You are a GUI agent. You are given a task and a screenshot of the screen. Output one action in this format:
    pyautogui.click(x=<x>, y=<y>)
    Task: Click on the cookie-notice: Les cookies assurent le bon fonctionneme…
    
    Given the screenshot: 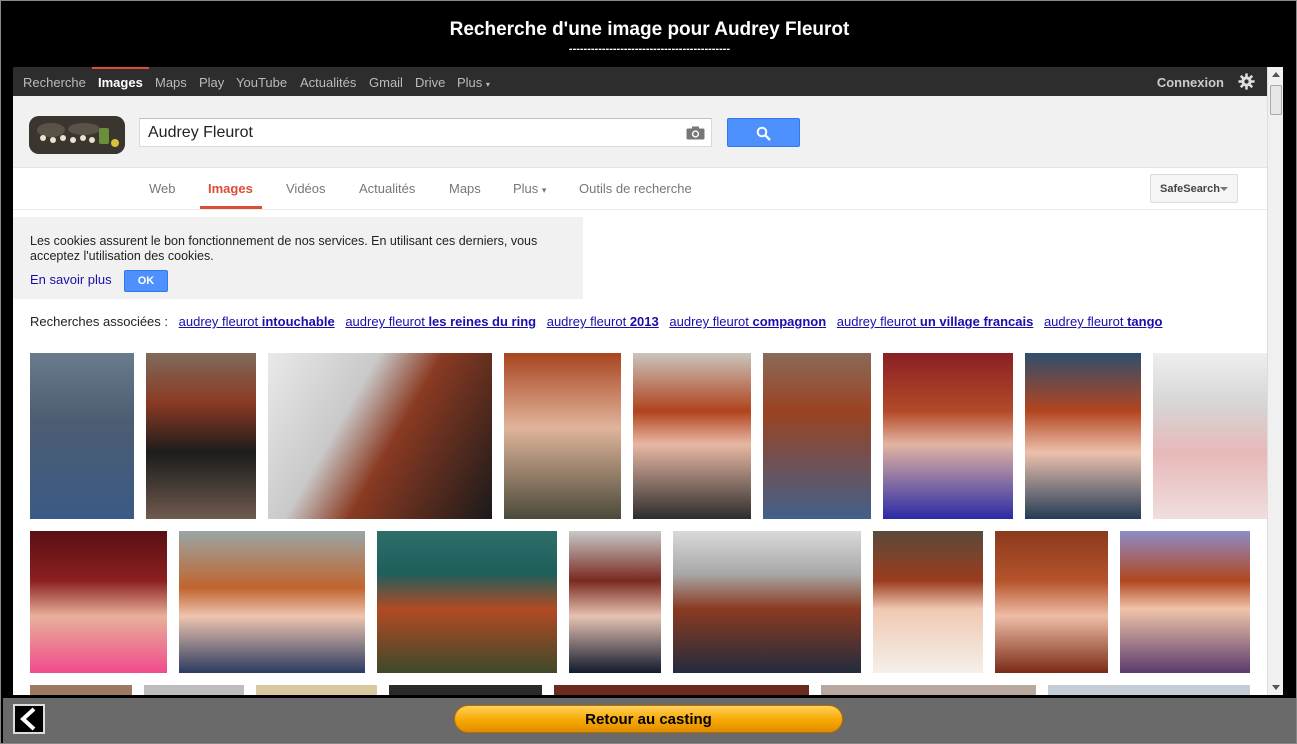 What is the action you would take?
    pyautogui.click(x=298, y=258)
    